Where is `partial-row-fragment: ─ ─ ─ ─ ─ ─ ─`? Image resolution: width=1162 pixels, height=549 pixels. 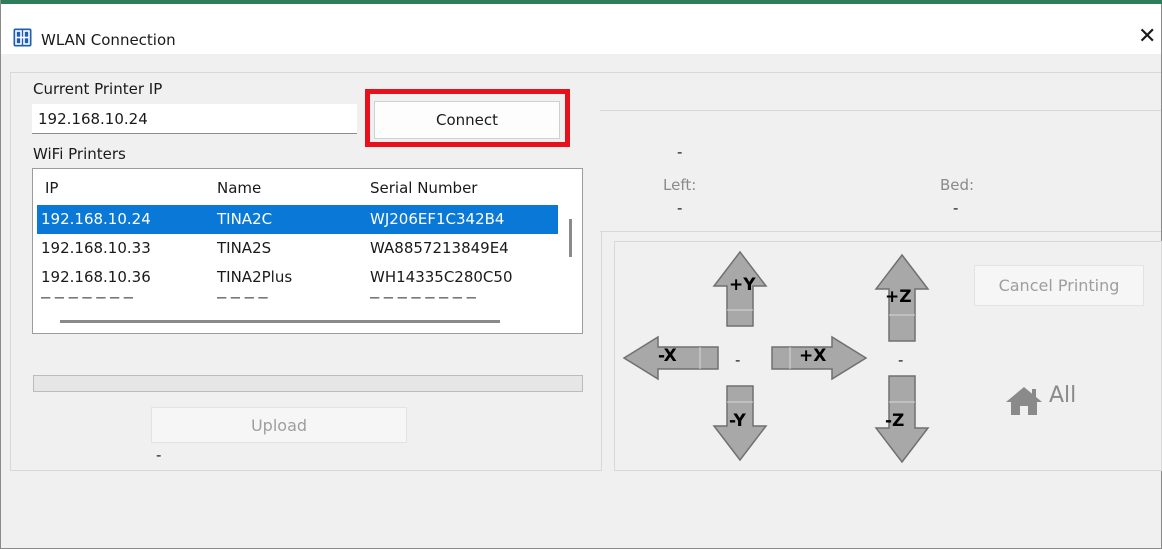
partial-row-fragment: ─ ─ ─ ─ ─ ─ ─ is located at coordinates (87, 294).